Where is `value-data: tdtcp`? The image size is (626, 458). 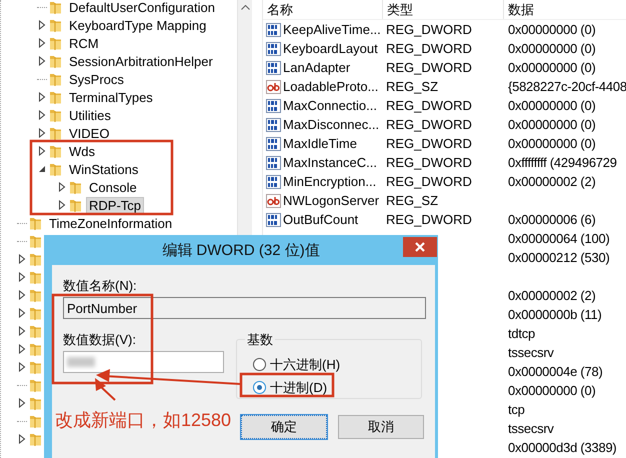 value-data: tdtcp is located at coordinates (521, 333).